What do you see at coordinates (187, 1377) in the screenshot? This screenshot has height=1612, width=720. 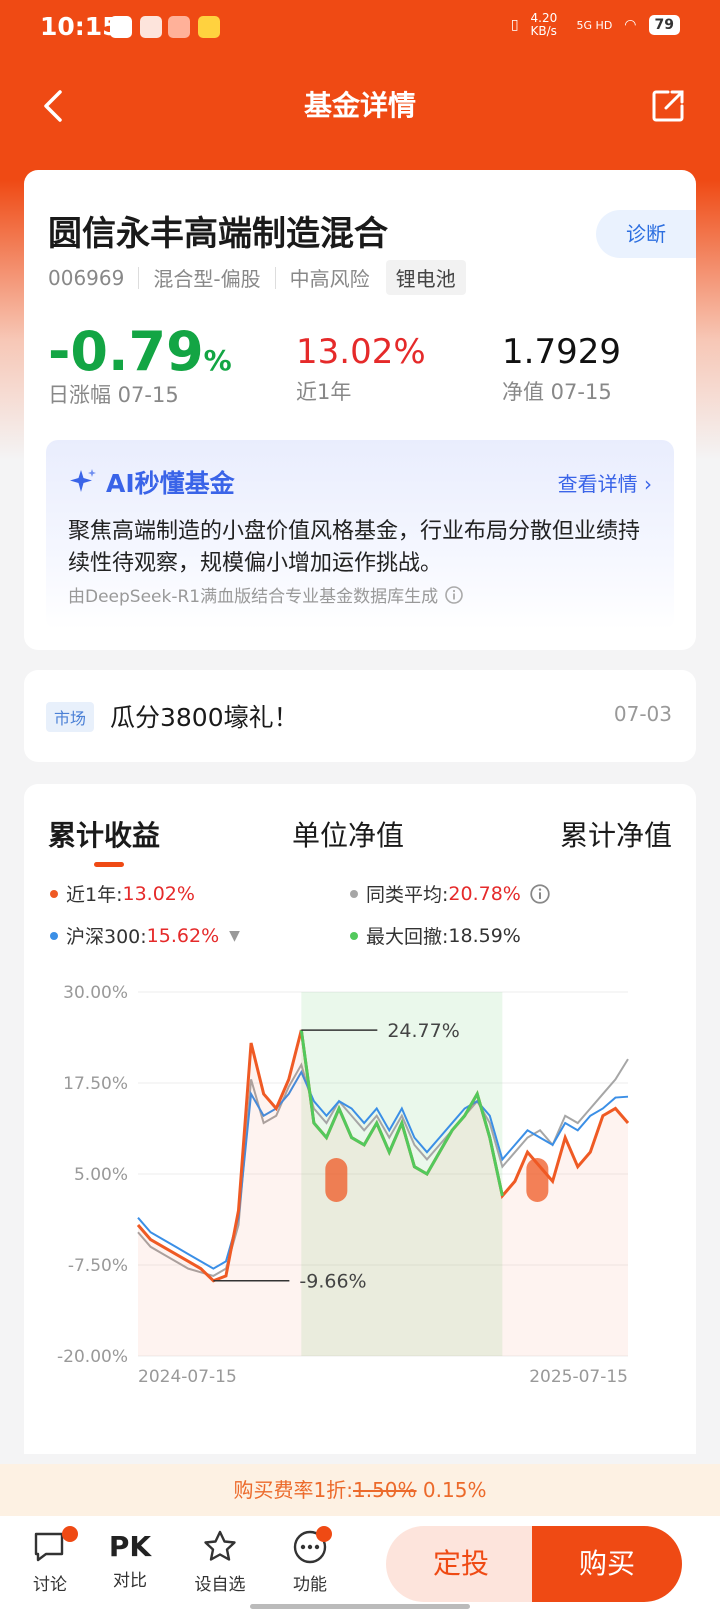 I see `x-tick-label: 2024-07-15` at bounding box center [187, 1377].